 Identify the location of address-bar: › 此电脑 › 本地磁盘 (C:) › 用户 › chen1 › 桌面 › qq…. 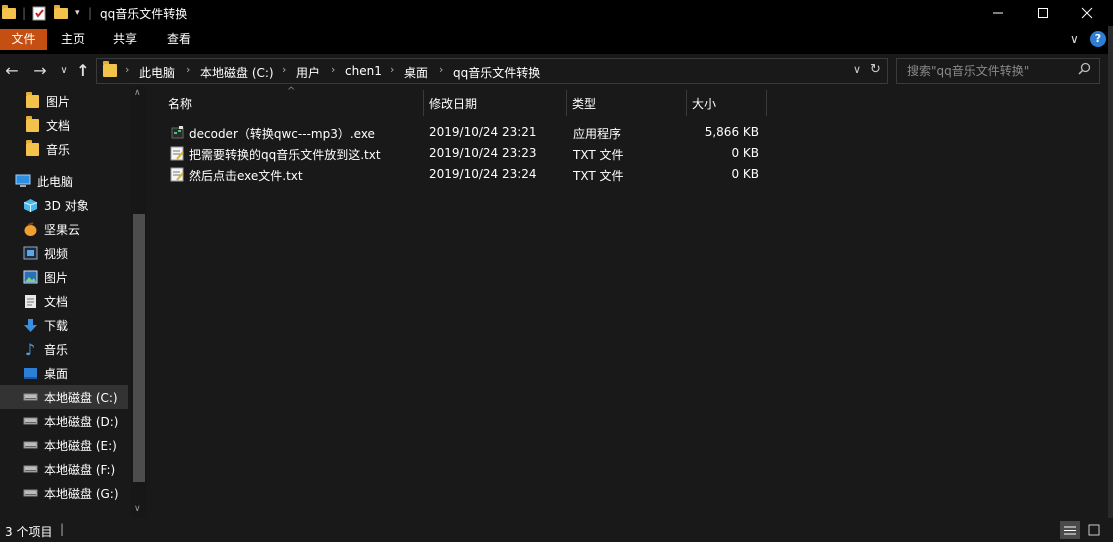
(492, 71).